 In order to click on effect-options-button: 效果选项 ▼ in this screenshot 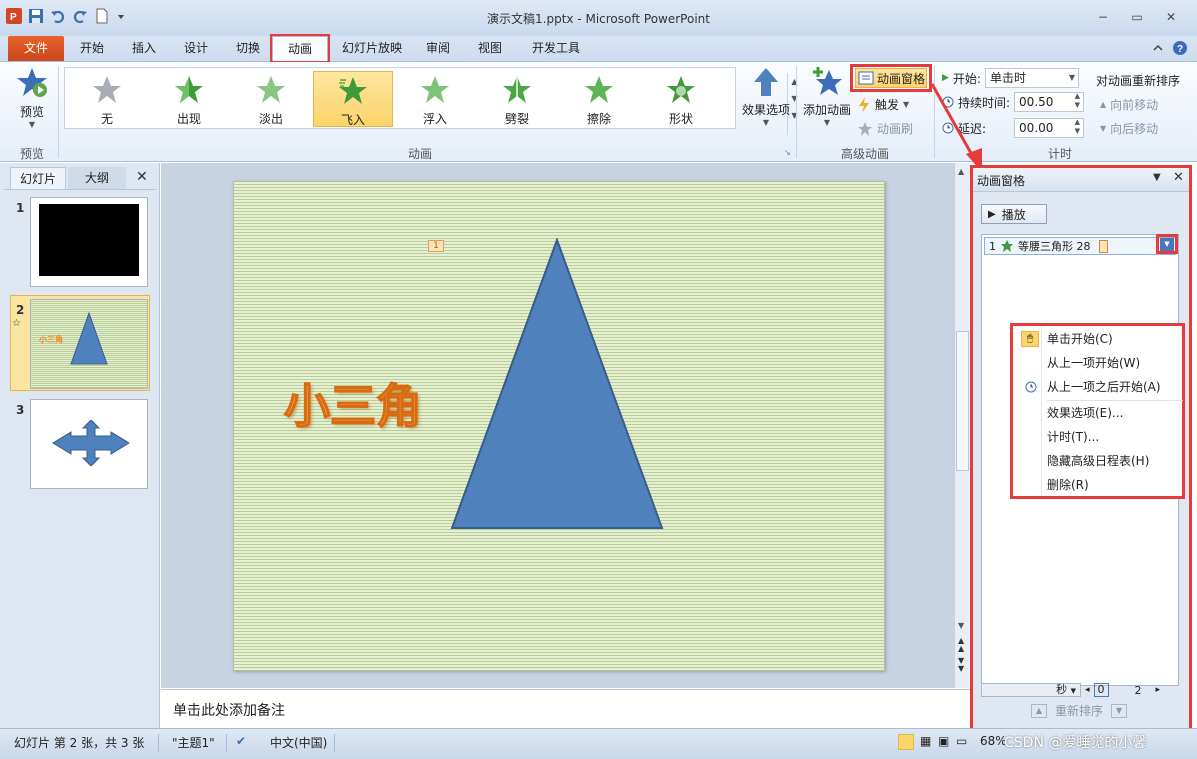, I will do `click(766, 96)`.